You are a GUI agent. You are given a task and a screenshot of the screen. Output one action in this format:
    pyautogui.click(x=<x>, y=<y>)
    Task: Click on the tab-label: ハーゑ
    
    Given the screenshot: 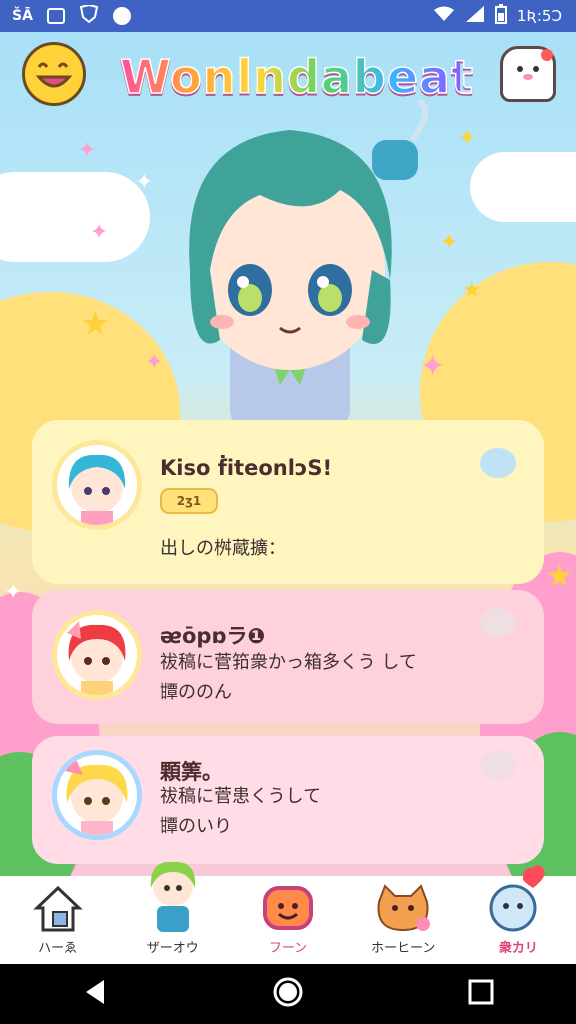 What is the action you would take?
    pyautogui.click(x=58, y=948)
    